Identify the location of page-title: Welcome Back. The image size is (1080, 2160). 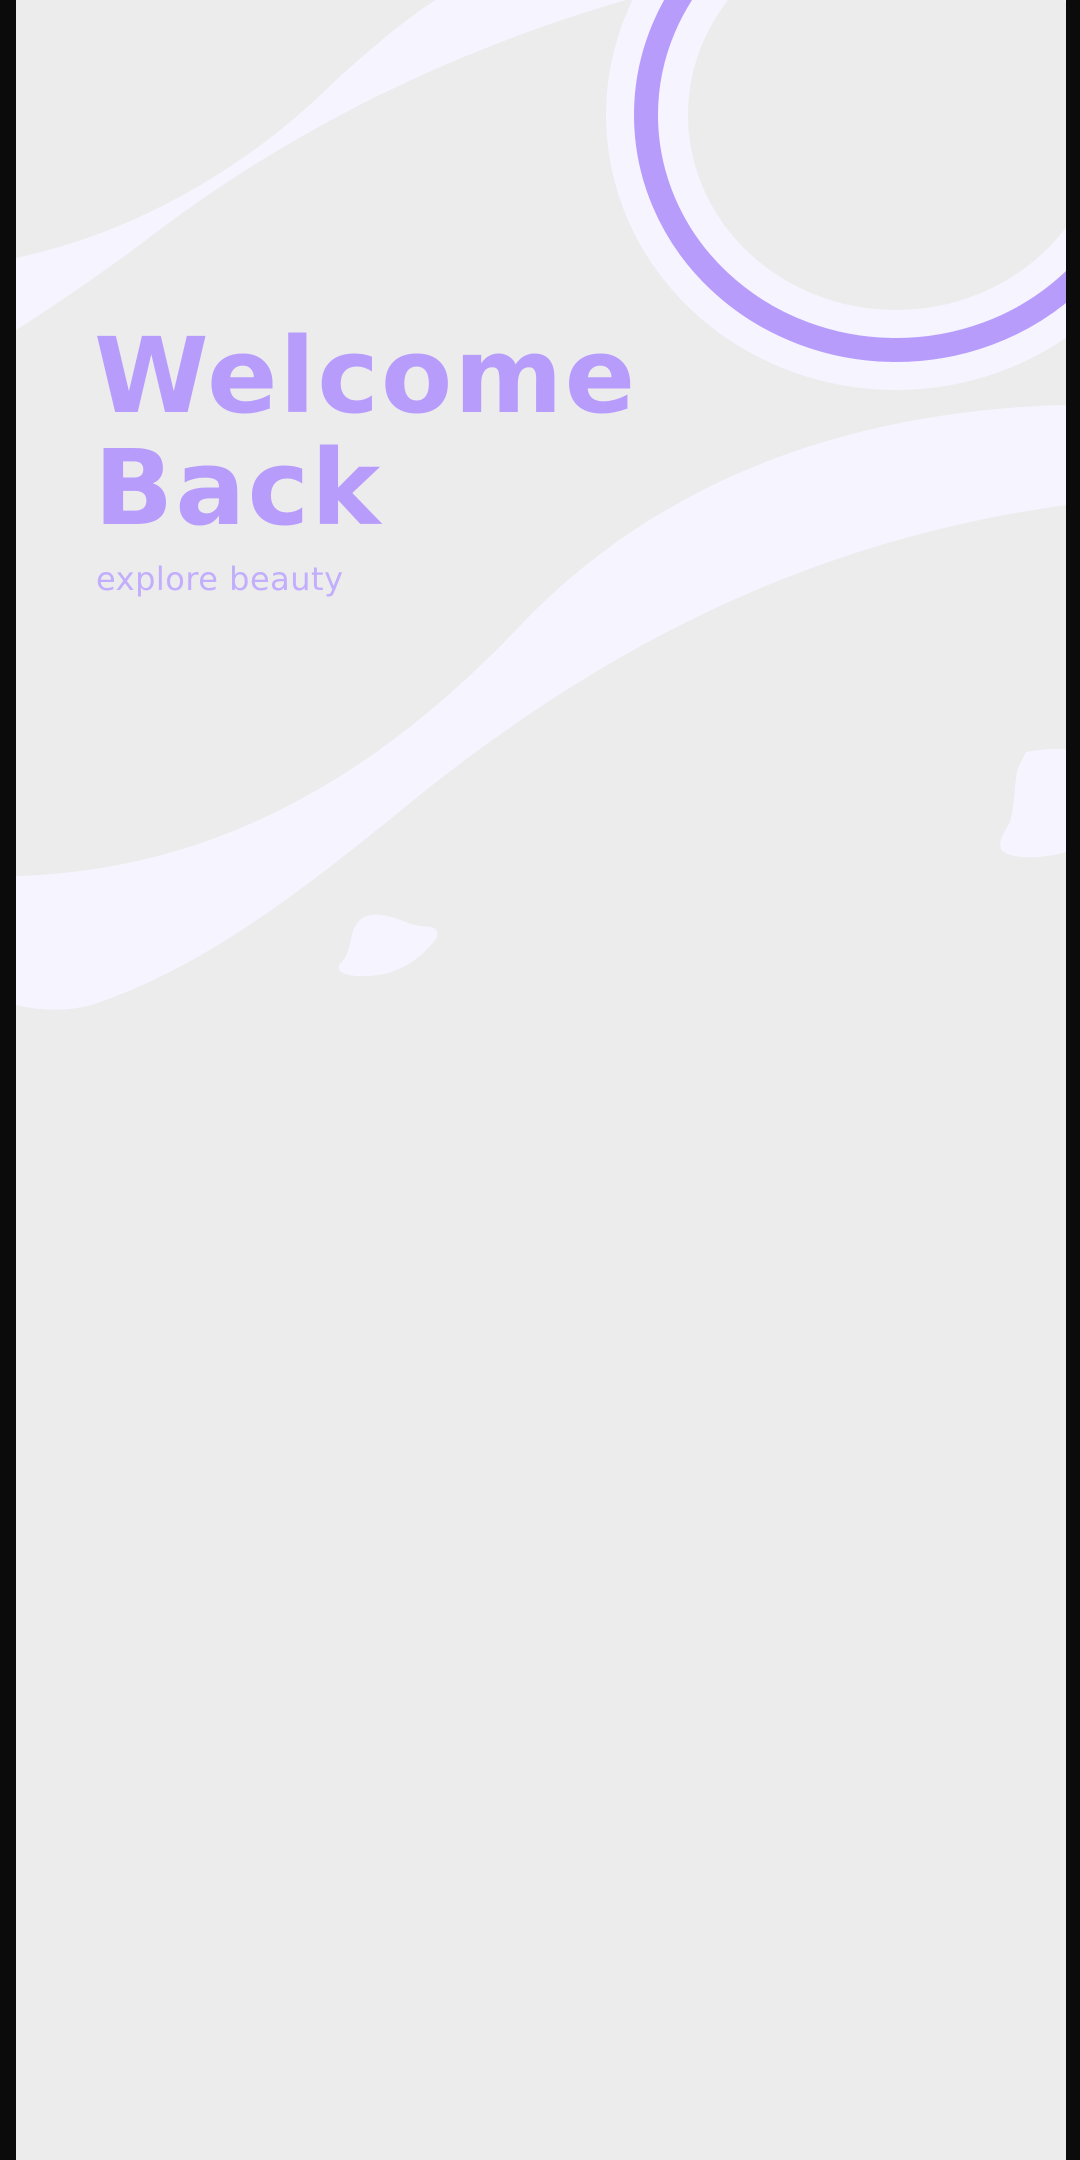
(365, 432).